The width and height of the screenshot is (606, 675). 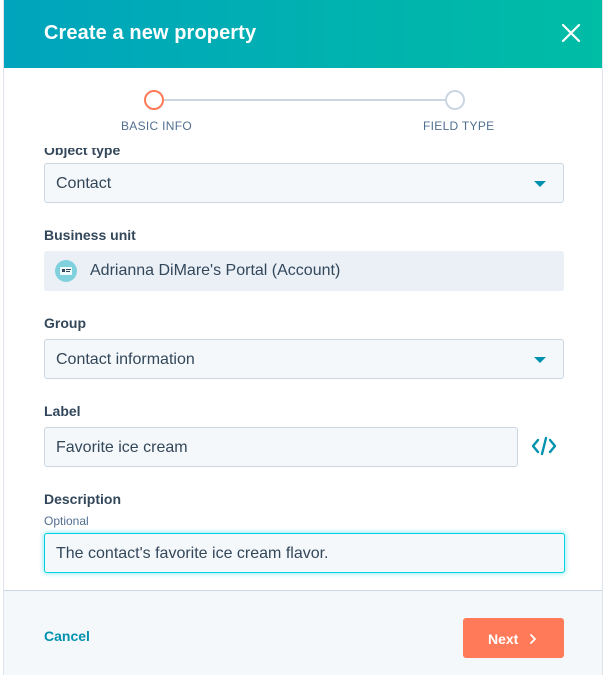 What do you see at coordinates (215, 270) in the screenshot?
I see `business-unit-value: Adrianna DiMare's Portal (Account)` at bounding box center [215, 270].